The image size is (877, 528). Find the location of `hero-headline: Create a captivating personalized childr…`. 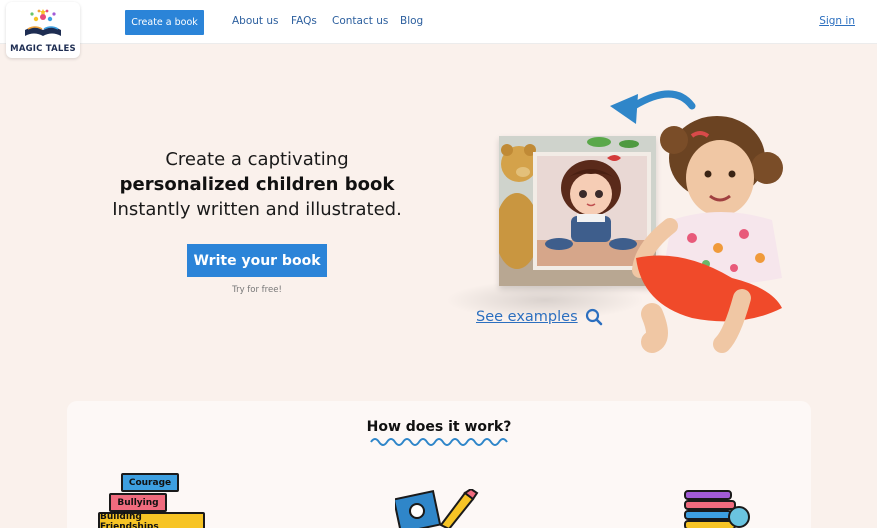

hero-headline: Create a captivating personalized childr… is located at coordinates (257, 184).